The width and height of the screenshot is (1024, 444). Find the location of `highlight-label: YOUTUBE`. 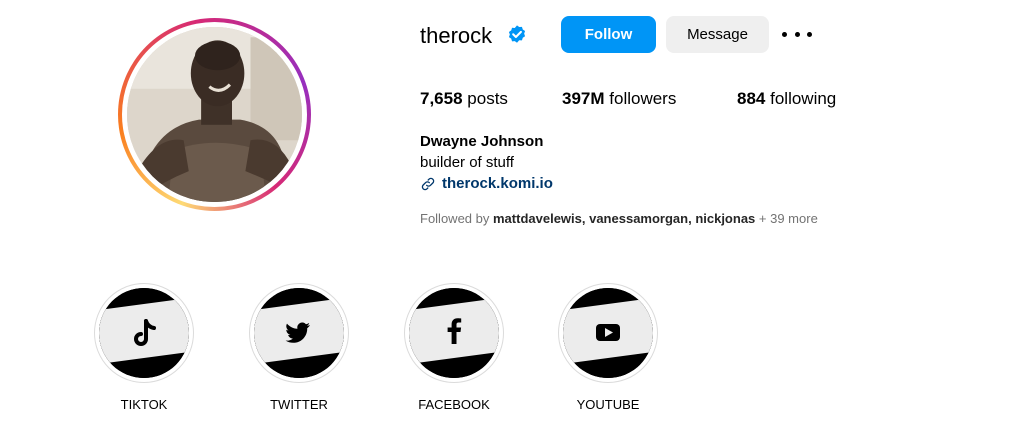

highlight-label: YOUTUBE is located at coordinates (608, 404).